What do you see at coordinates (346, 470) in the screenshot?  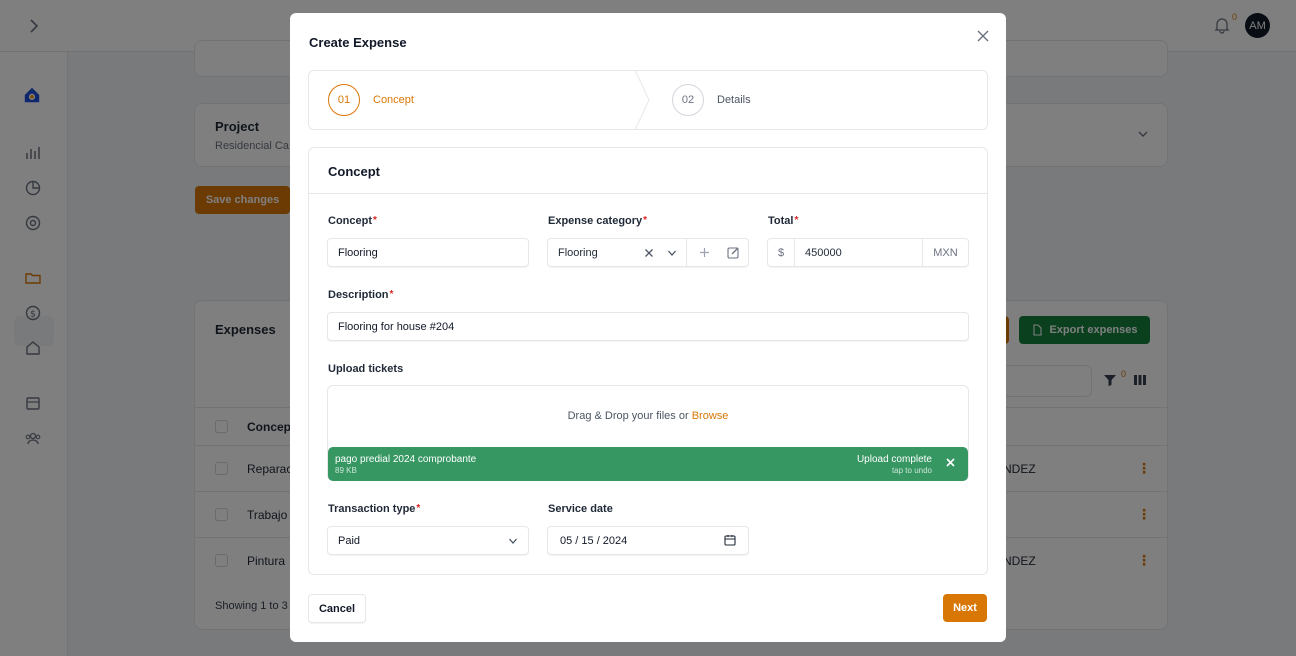 I see `file-size: 89 KB` at bounding box center [346, 470].